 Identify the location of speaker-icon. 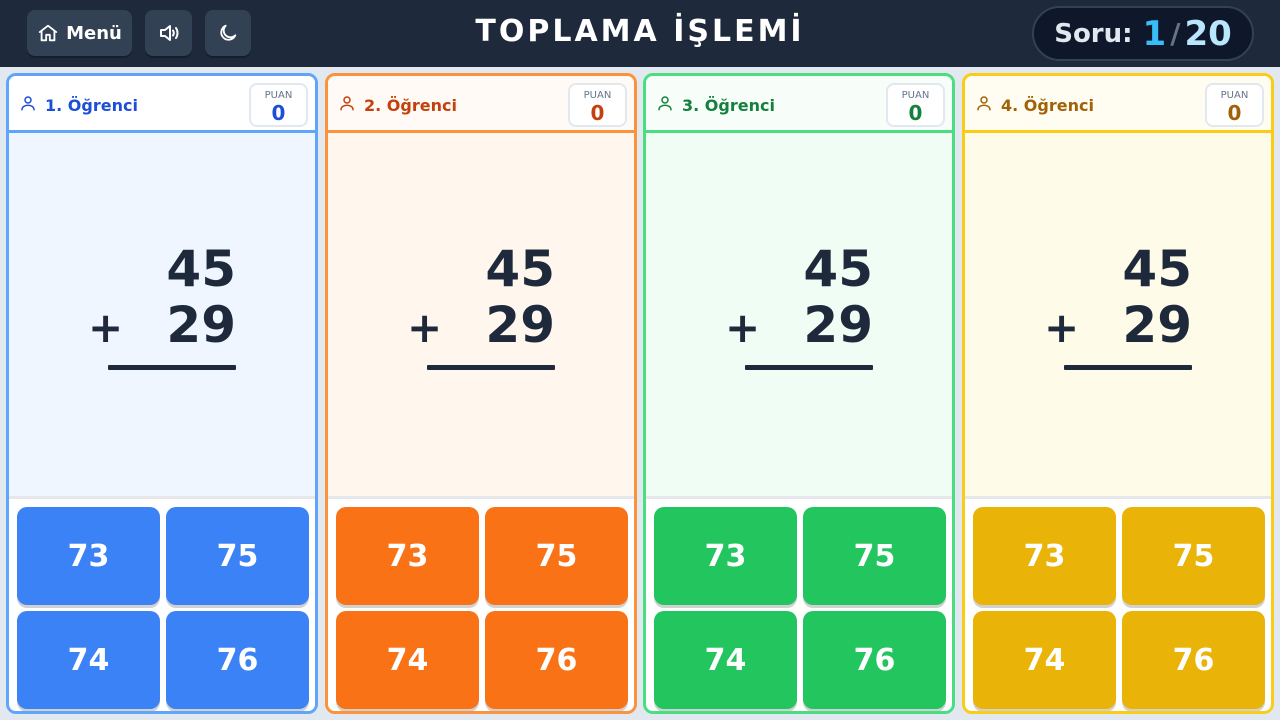
(169, 33).